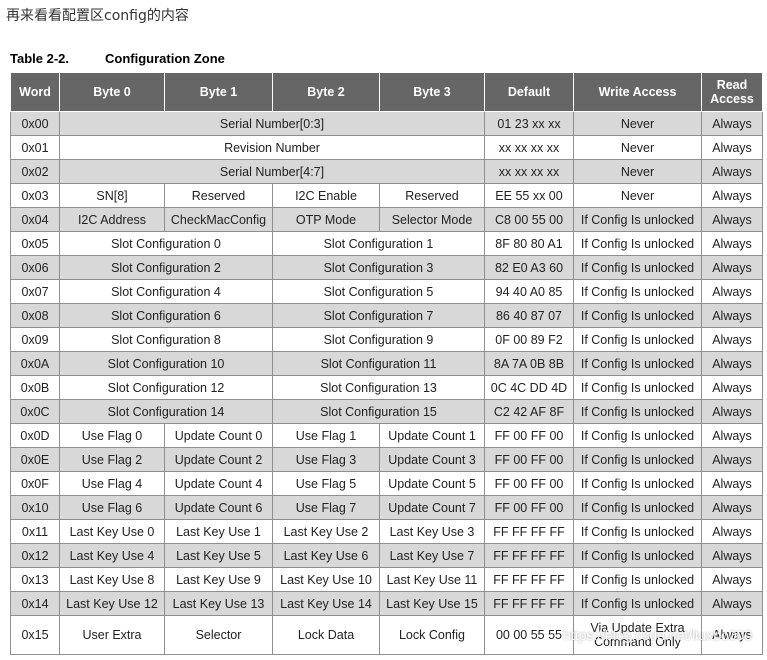 The height and width of the screenshot is (660, 767). I want to click on byte-cell: Lock Config, so click(432, 635).